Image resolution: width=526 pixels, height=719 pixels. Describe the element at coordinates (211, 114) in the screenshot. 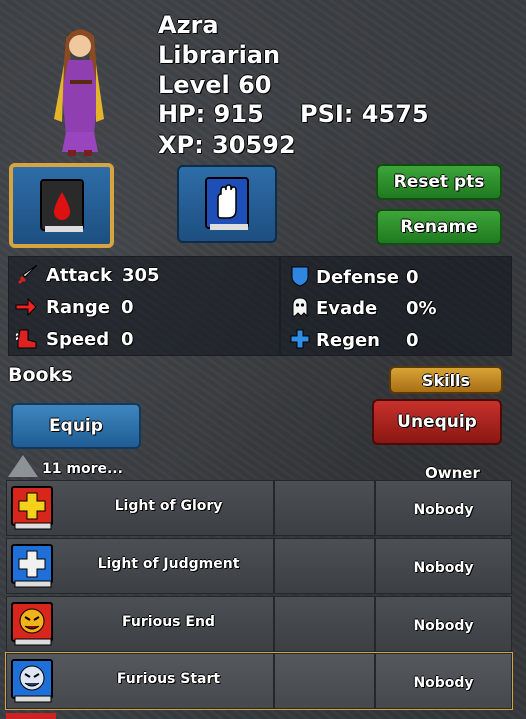

I see `hp-stat: HP: 915` at that location.